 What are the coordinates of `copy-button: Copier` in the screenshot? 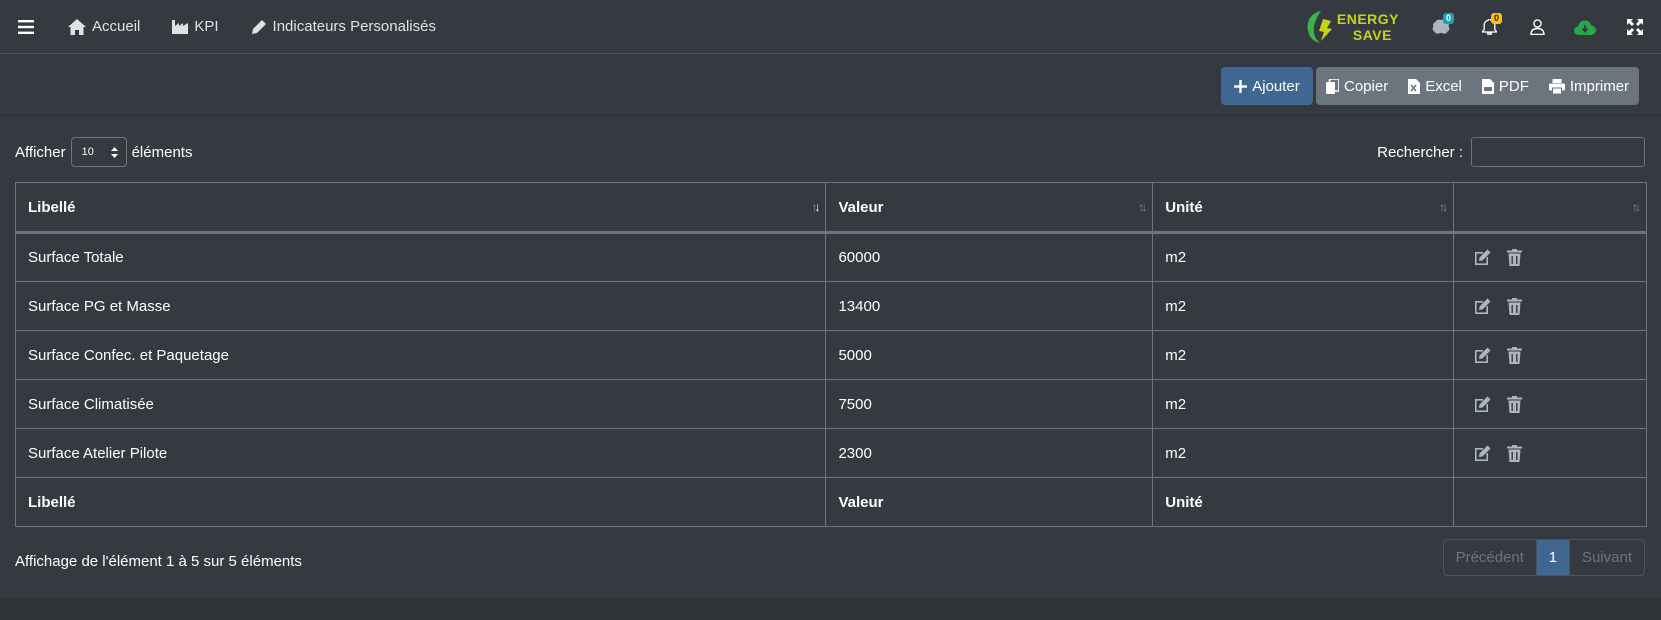 It's located at (1357, 86).